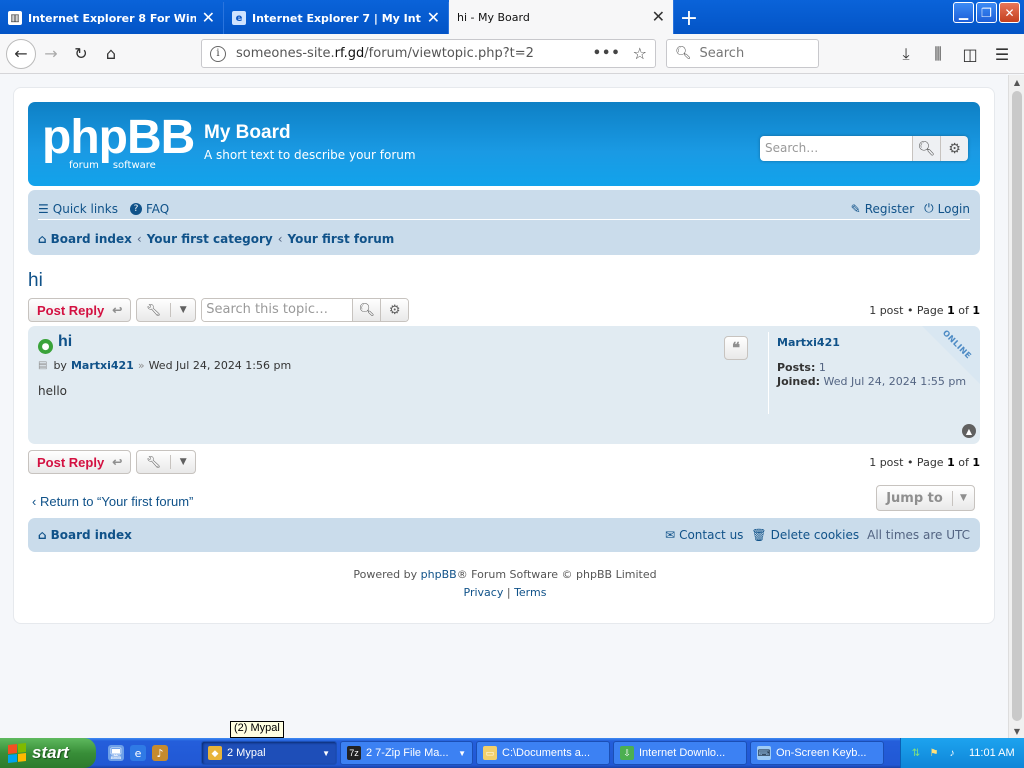 Image resolution: width=1024 pixels, height=768 pixels. Describe the element at coordinates (704, 535) in the screenshot. I see `contact-us-link: ✉ Contact us` at that location.